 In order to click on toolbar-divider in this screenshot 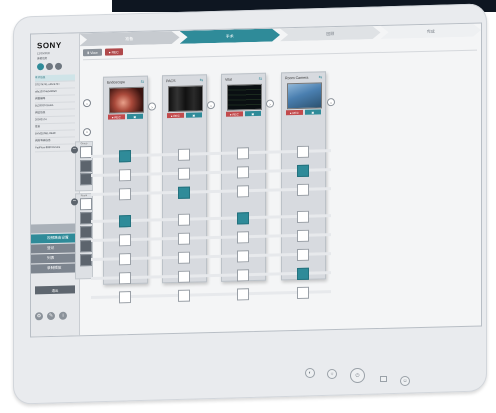, I will do `click(280, 55)`.